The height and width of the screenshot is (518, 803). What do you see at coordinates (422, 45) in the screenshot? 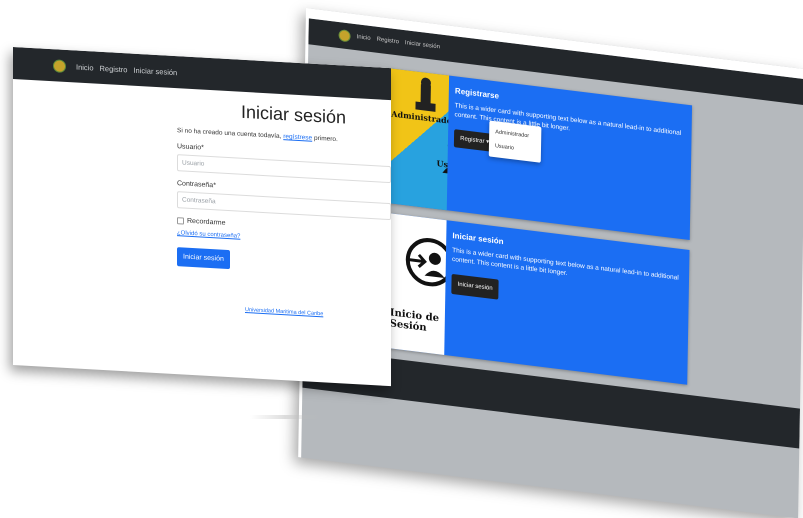
I see `back-nav-item-login: Iniciar sesión` at bounding box center [422, 45].